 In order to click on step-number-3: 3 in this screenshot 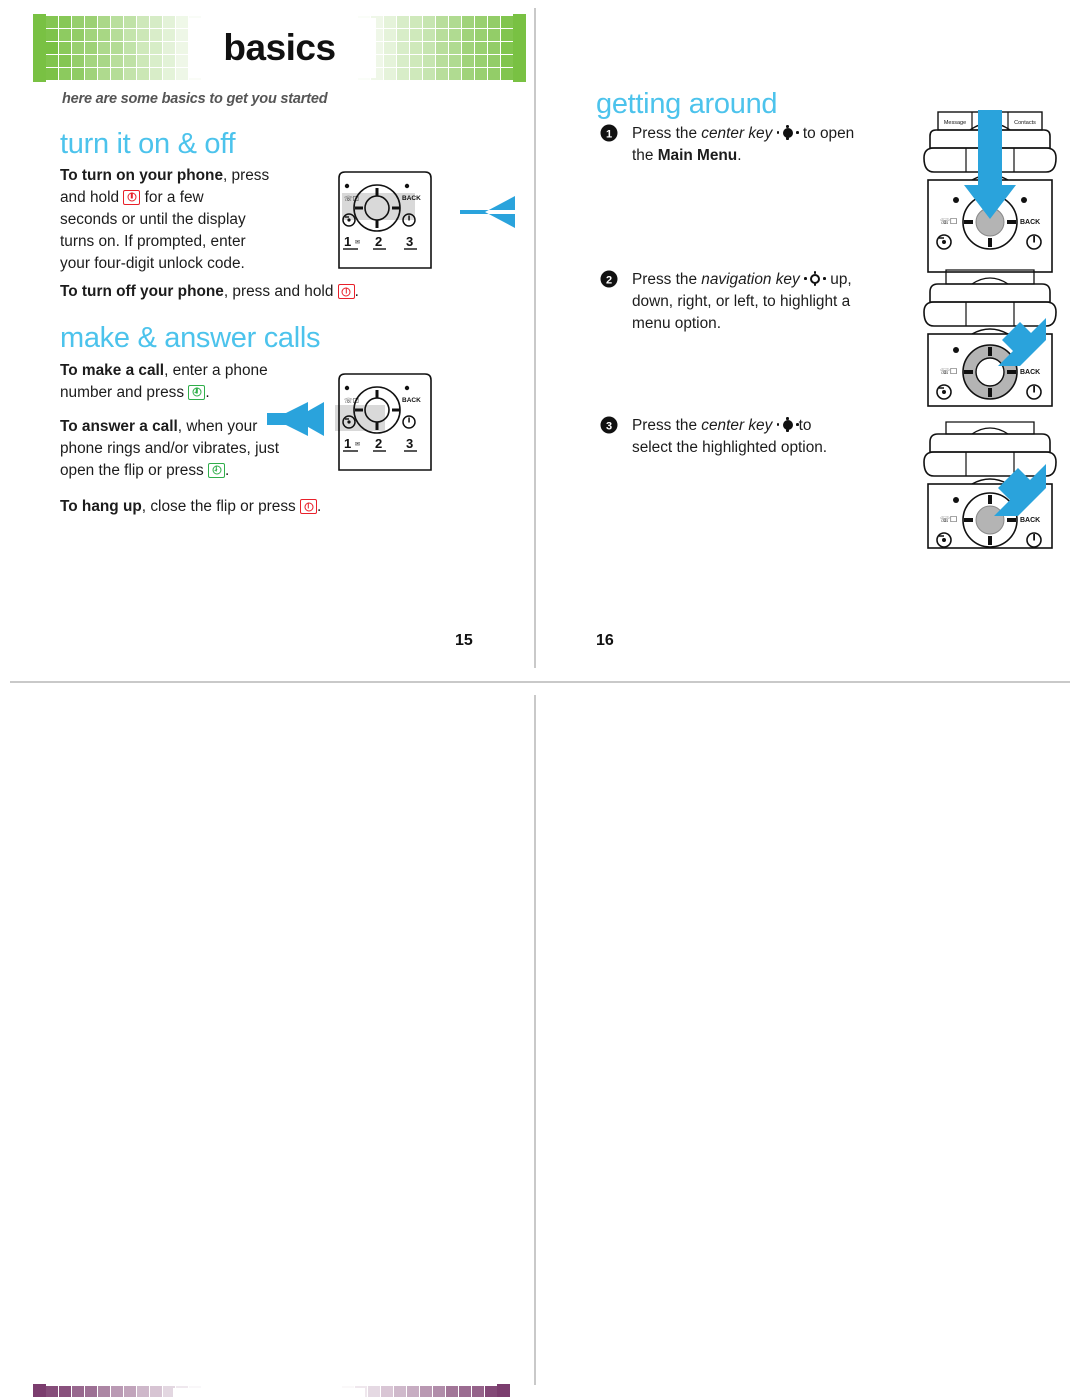, I will do `click(609, 427)`.